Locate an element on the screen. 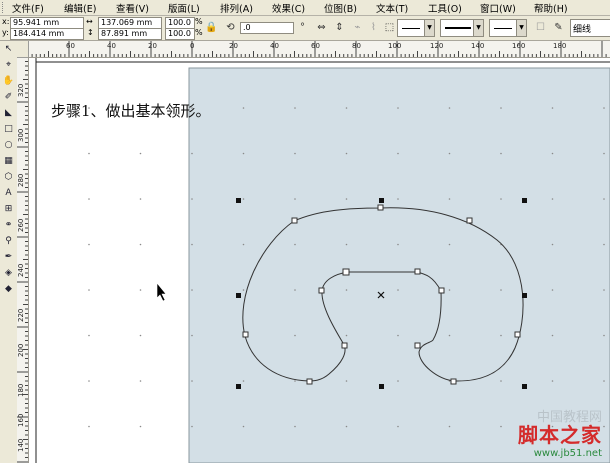  text-tool-icon: A is located at coordinates (8, 193).